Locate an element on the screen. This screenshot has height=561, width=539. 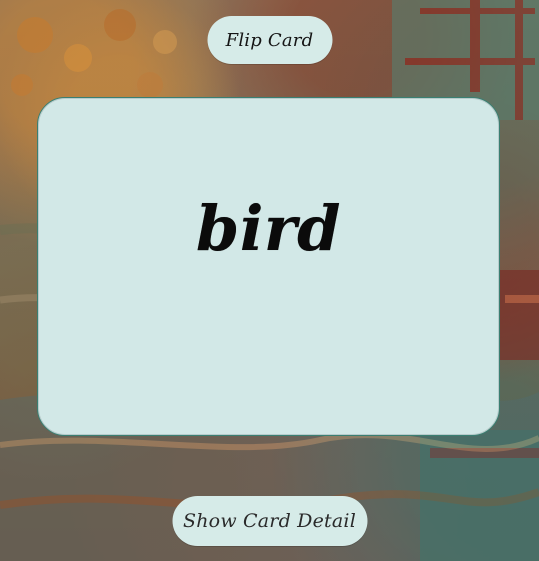
show-card-detail-label: Show Card Detail is located at coordinates (269, 521).